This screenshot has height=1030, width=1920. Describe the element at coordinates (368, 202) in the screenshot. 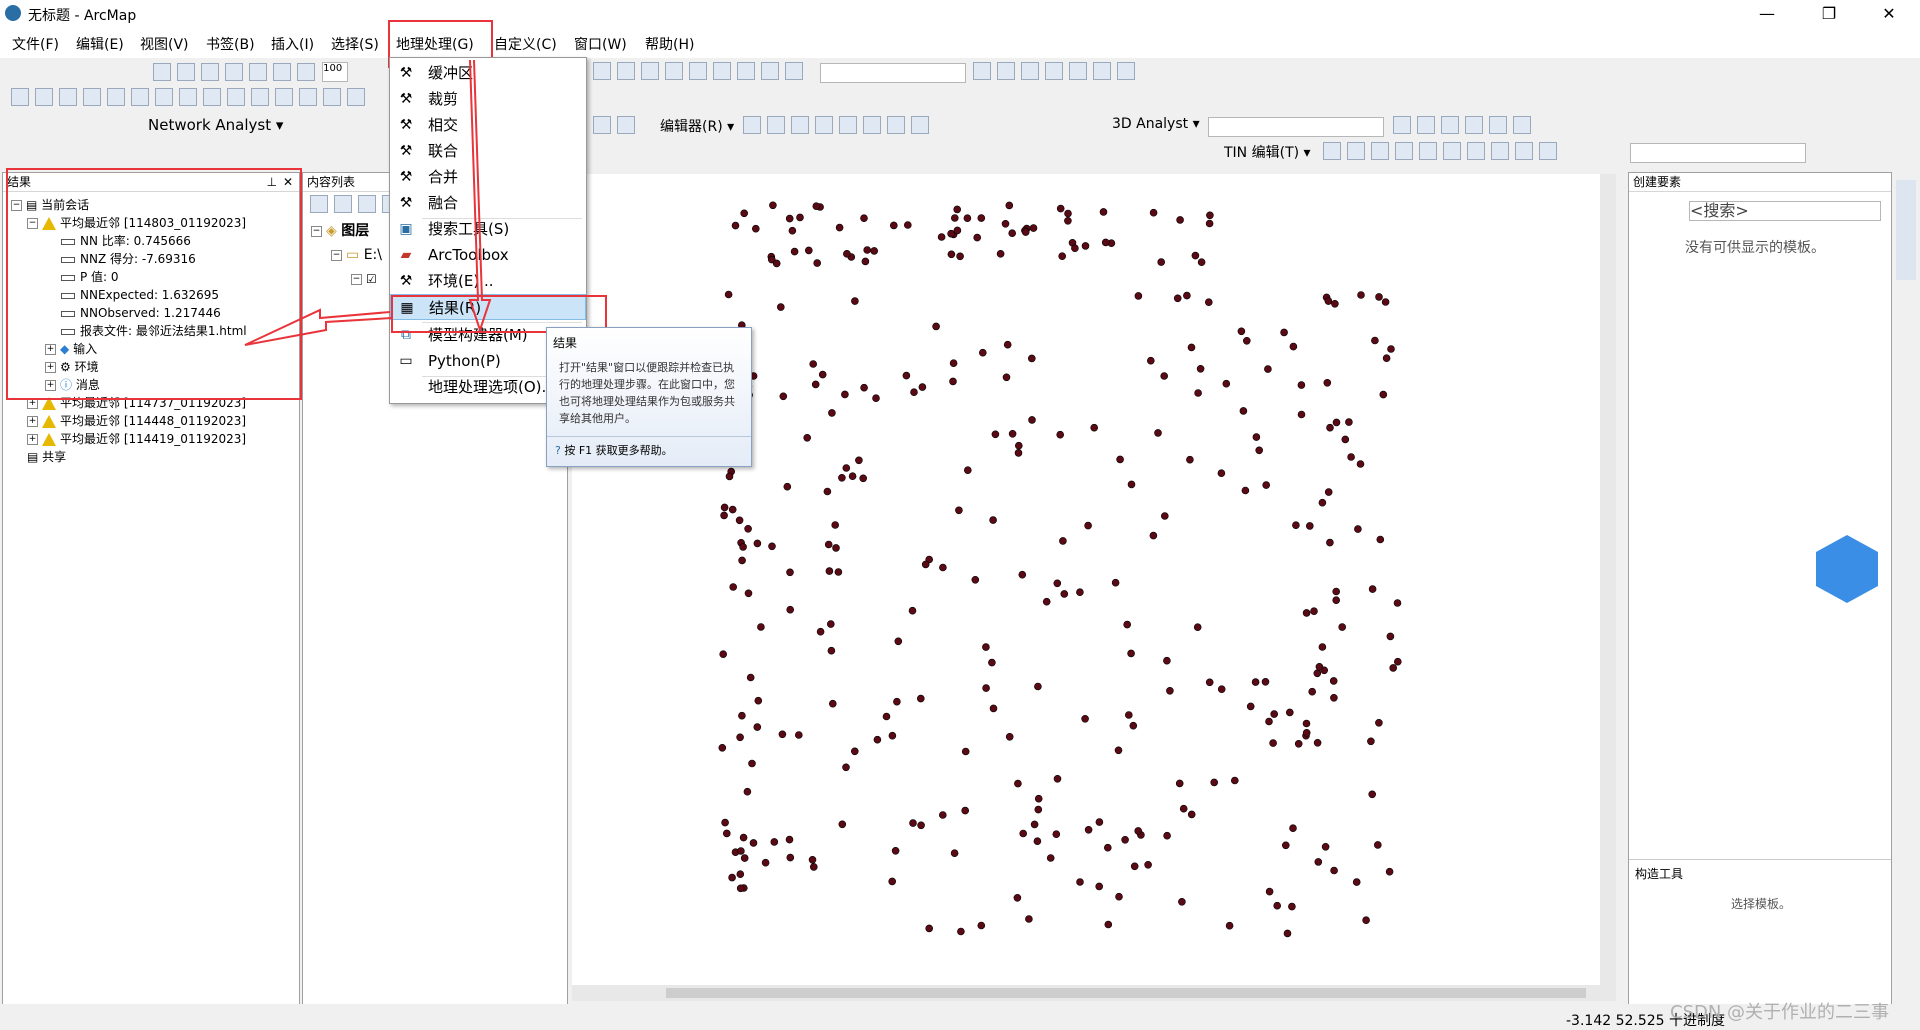

I see `annotation-arrows` at that location.